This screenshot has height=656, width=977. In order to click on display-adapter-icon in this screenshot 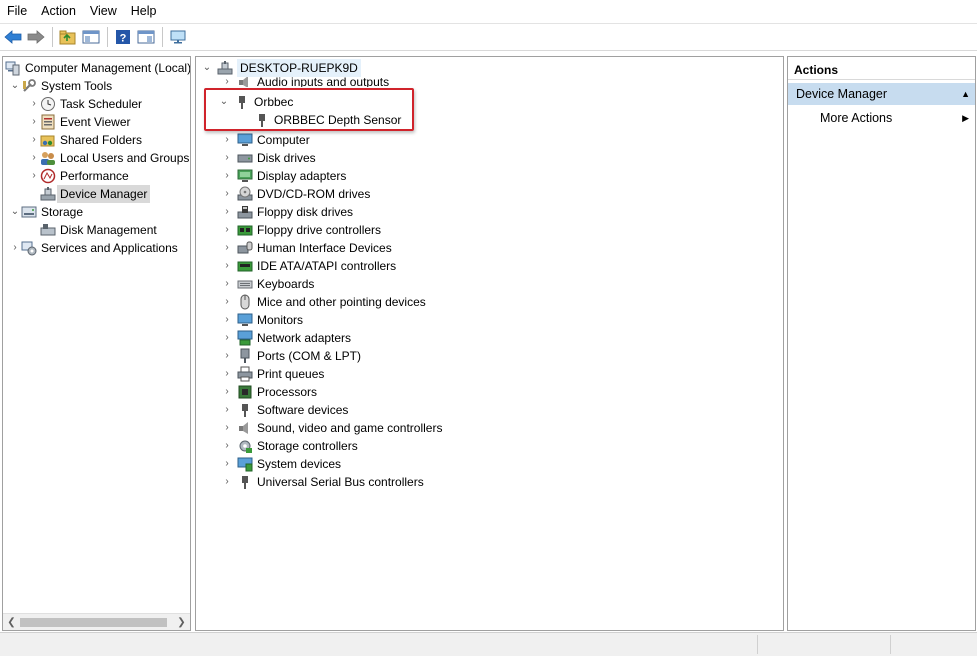, I will do `click(245, 176)`.